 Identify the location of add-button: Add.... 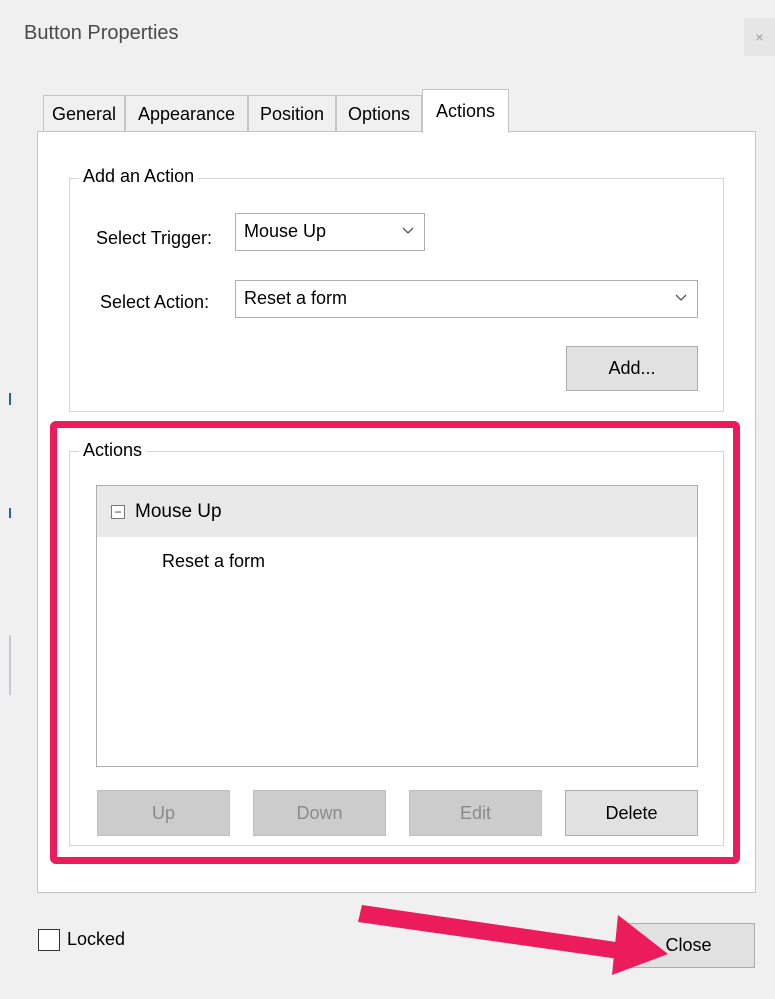
(632, 368).